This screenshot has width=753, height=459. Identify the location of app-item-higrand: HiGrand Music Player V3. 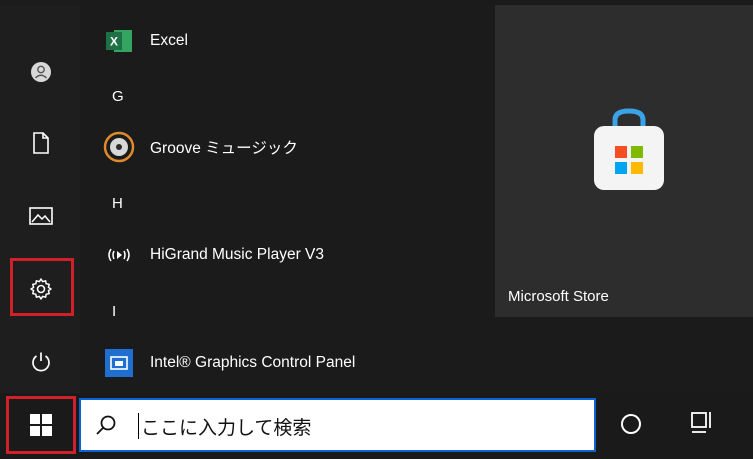
(213, 255).